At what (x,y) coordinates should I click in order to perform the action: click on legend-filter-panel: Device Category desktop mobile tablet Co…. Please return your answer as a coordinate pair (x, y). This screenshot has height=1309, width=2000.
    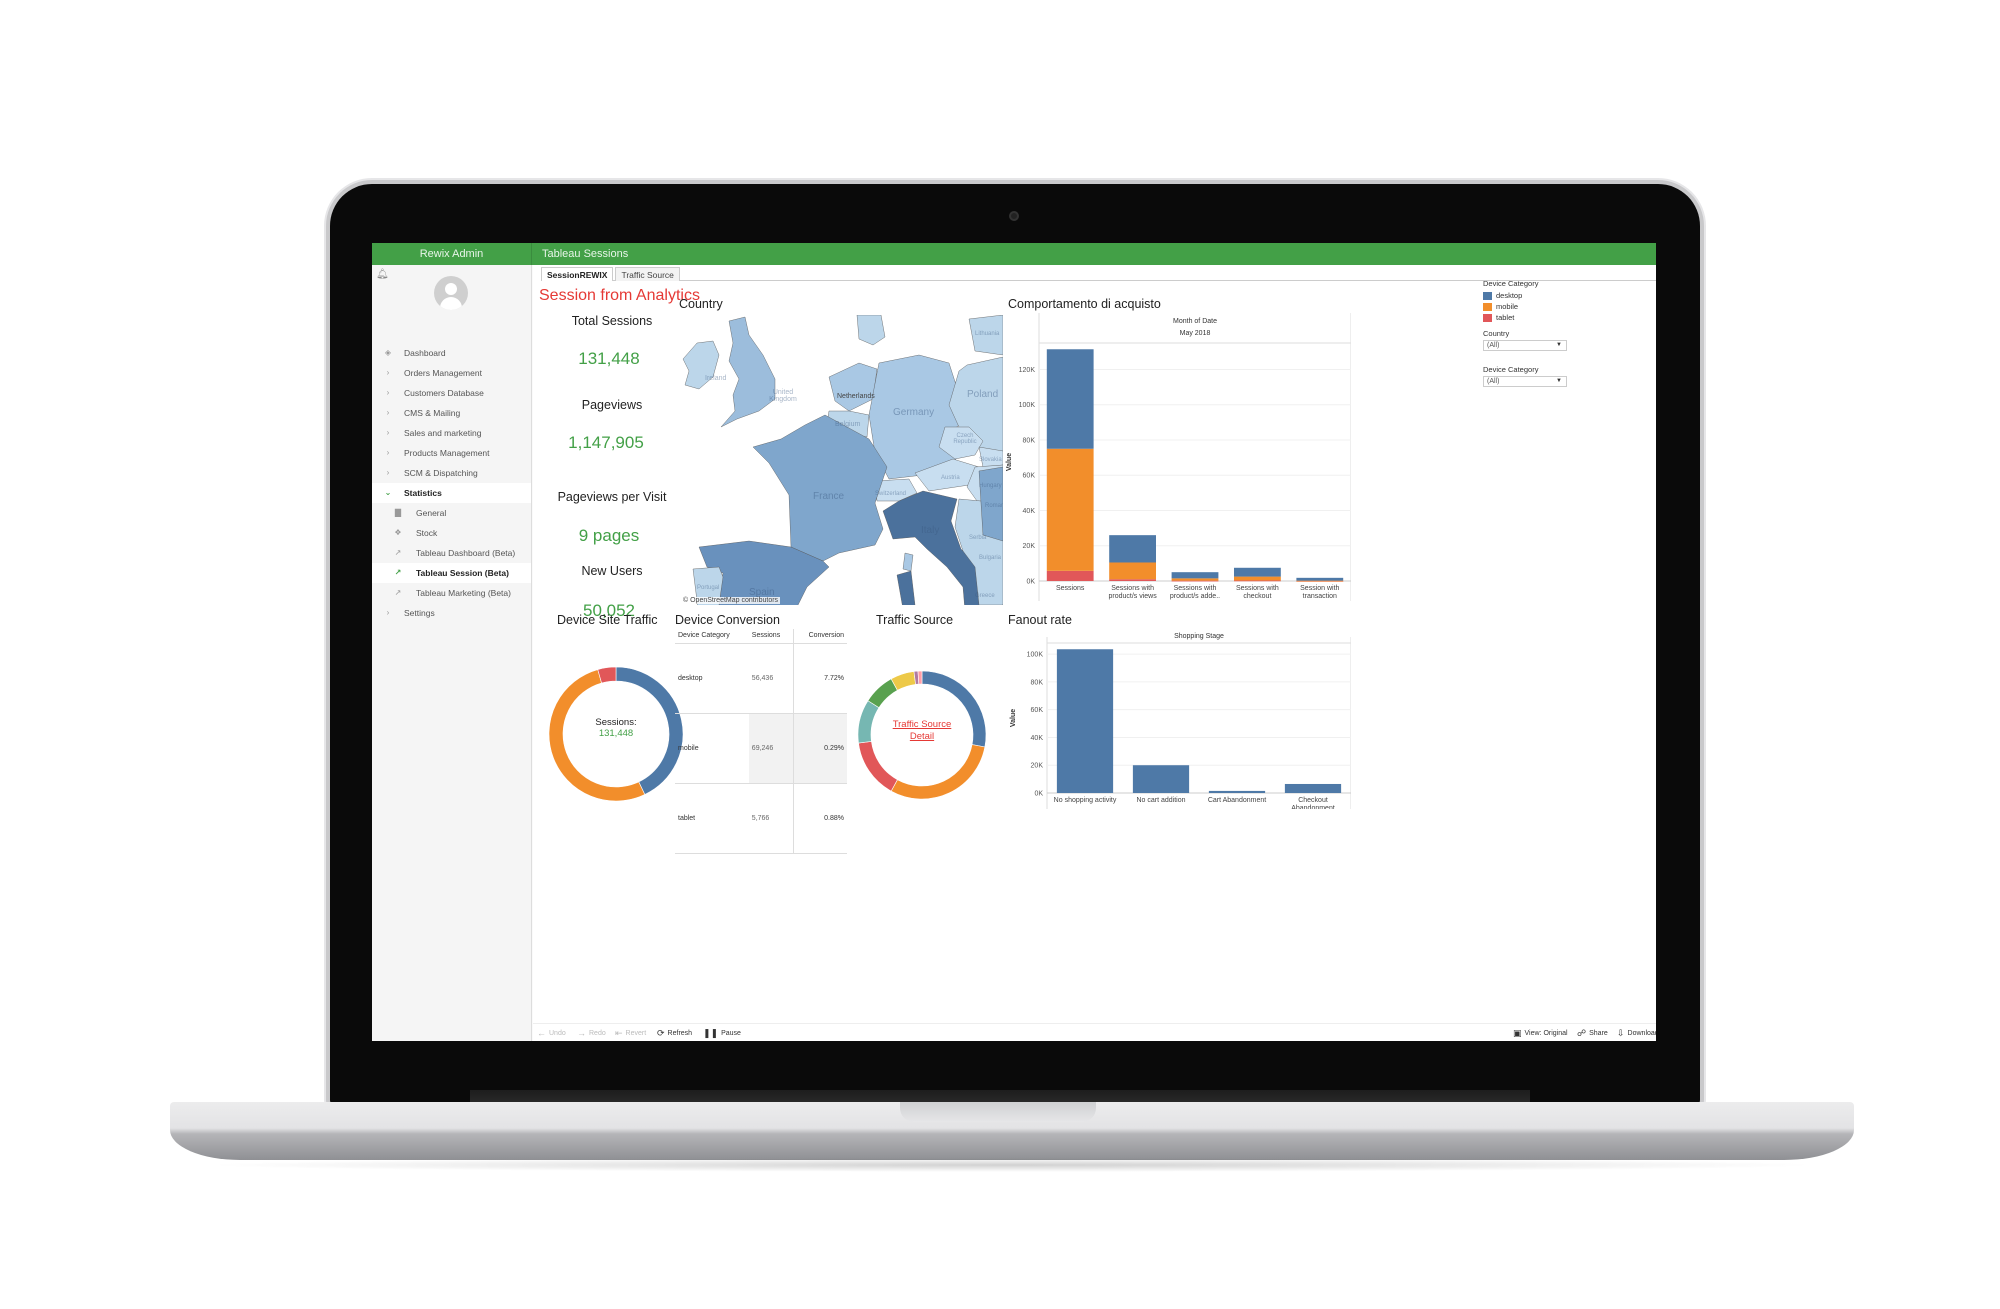
    Looking at the image, I should click on (1533, 333).